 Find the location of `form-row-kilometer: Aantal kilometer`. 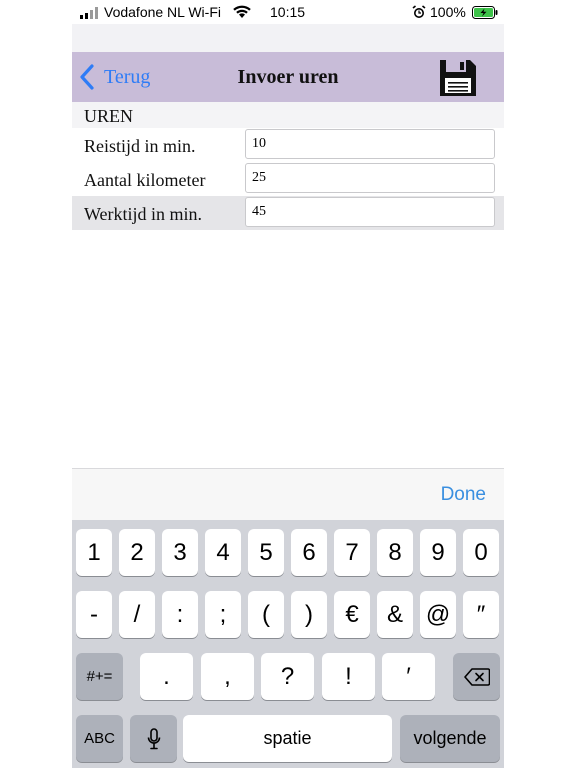

form-row-kilometer: Aantal kilometer is located at coordinates (288, 179).